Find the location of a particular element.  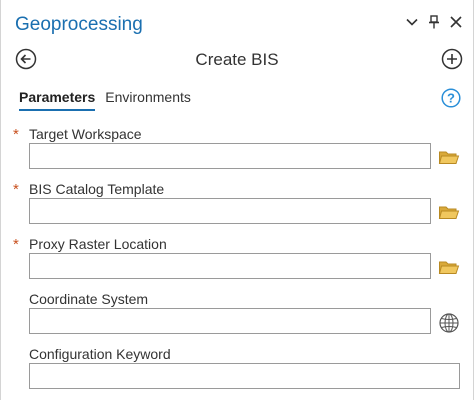

tab-parameters: Parameters is located at coordinates (57, 100).